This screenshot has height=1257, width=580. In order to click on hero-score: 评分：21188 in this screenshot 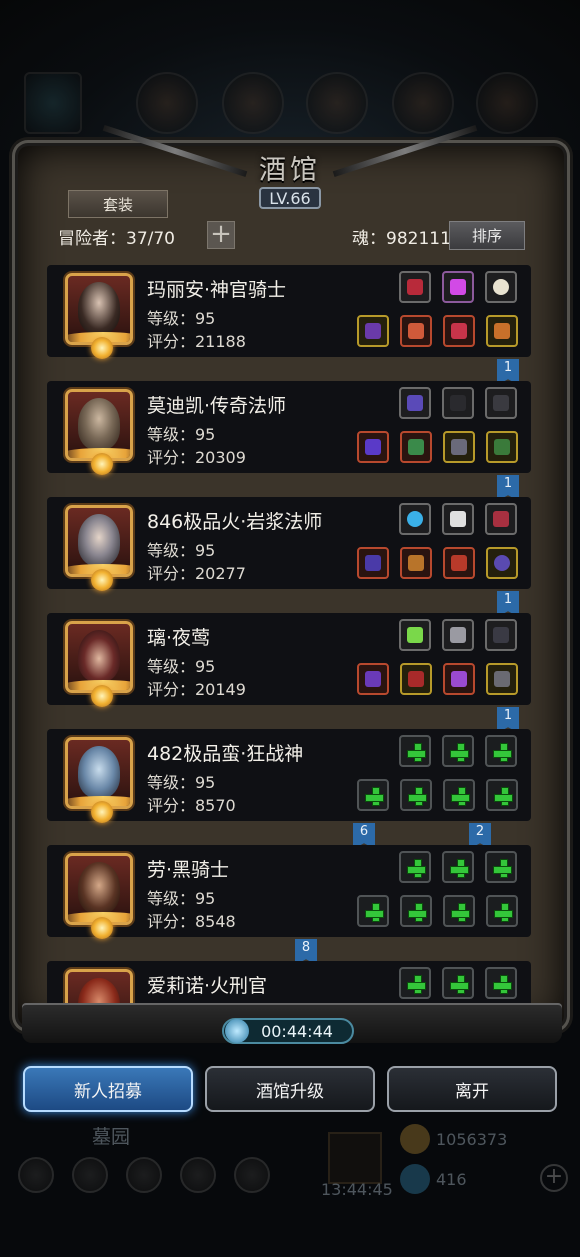, I will do `click(196, 341)`.